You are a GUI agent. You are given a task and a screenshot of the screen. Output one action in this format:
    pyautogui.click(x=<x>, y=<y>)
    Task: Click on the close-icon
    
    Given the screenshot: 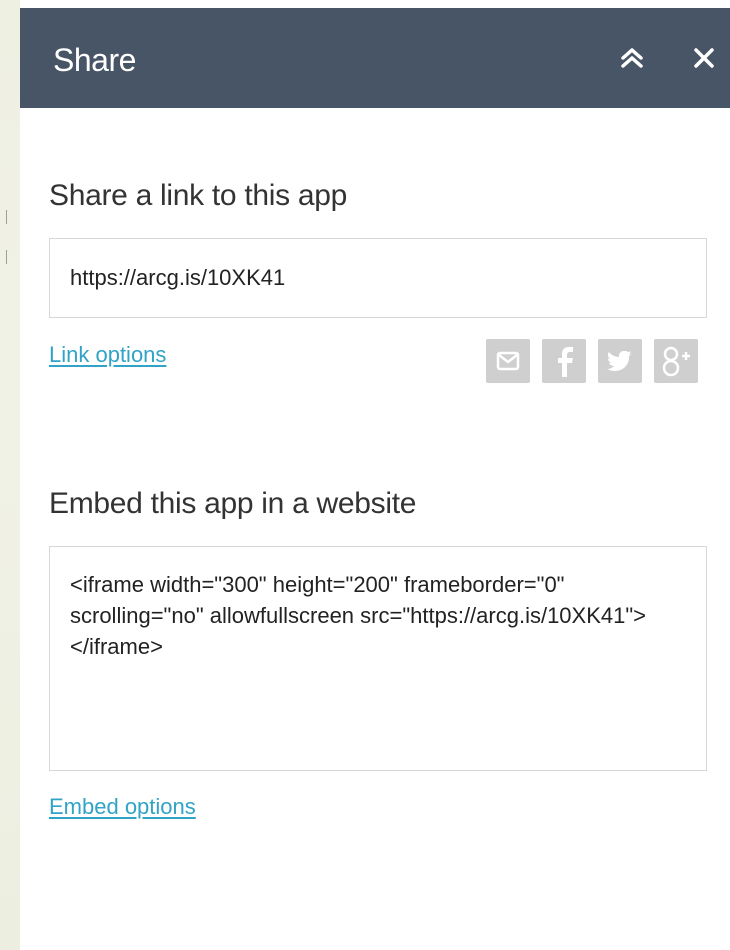 What is the action you would take?
    pyautogui.click(x=704, y=58)
    